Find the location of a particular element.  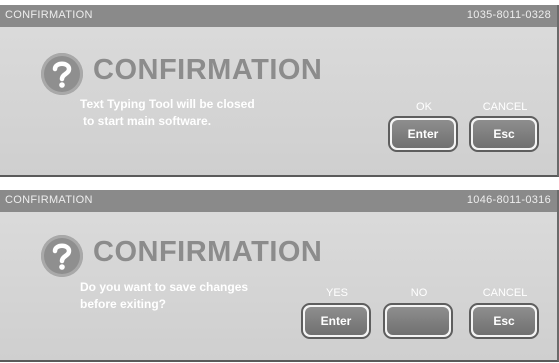

ok-button-label: Enter is located at coordinates (423, 134).